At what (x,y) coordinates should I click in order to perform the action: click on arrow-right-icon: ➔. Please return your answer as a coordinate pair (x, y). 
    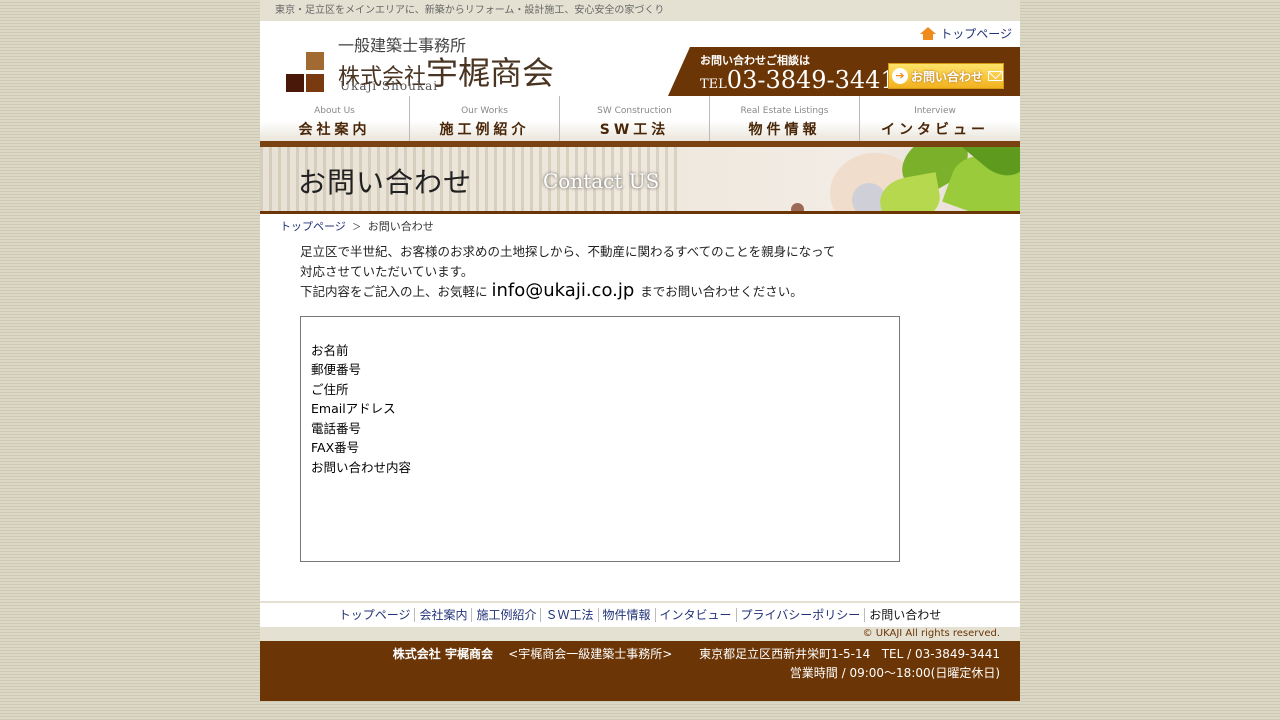
    Looking at the image, I should click on (900, 76).